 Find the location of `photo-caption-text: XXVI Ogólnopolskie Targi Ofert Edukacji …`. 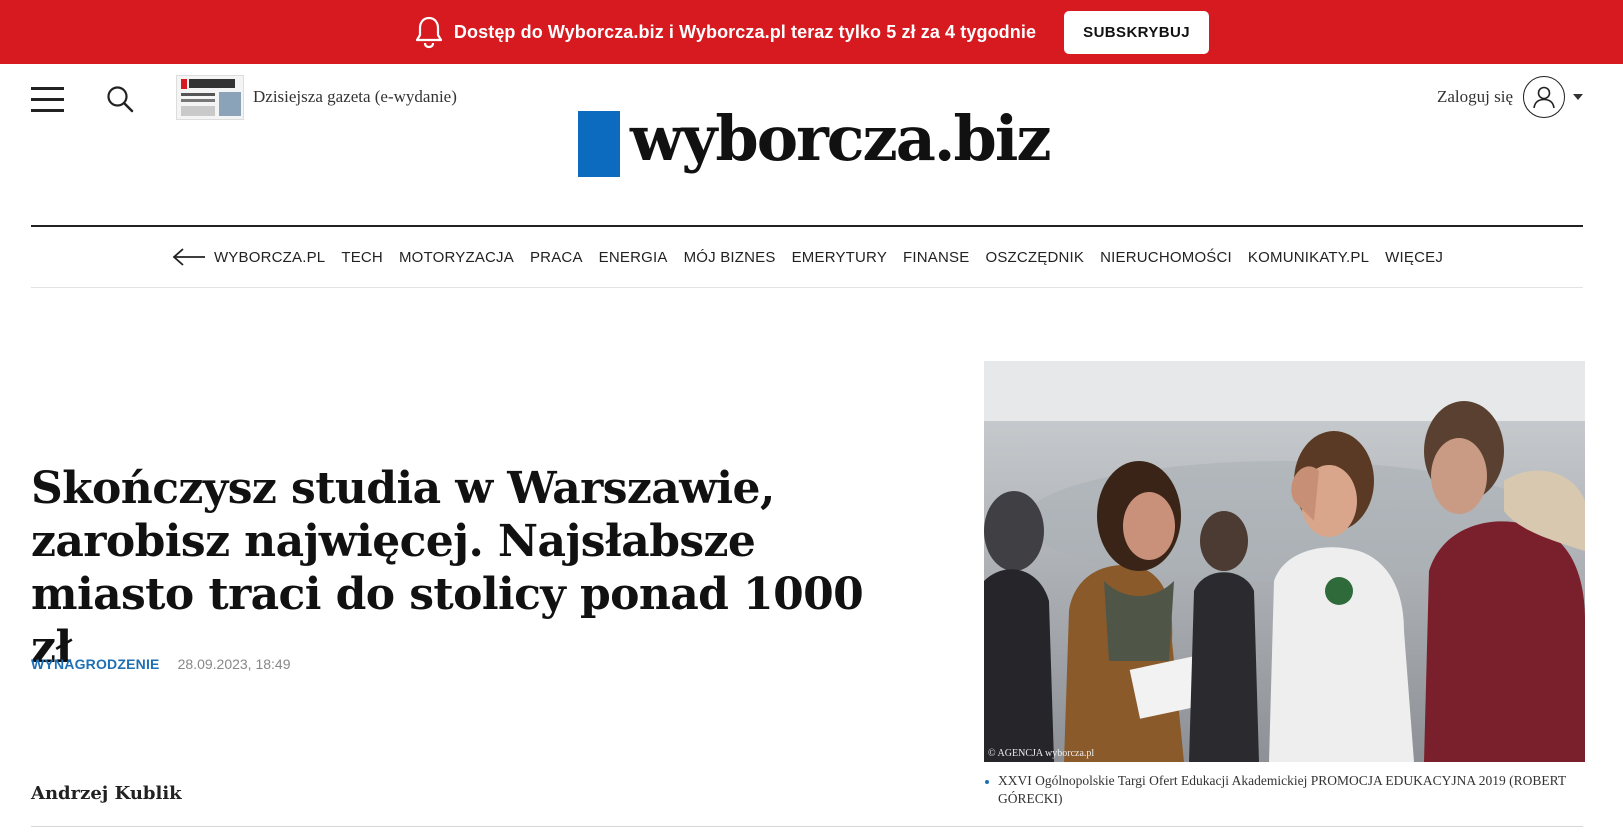

photo-caption-text: XXVI Ogólnopolskie Targi Ofert Edukacji … is located at coordinates (1282, 789).